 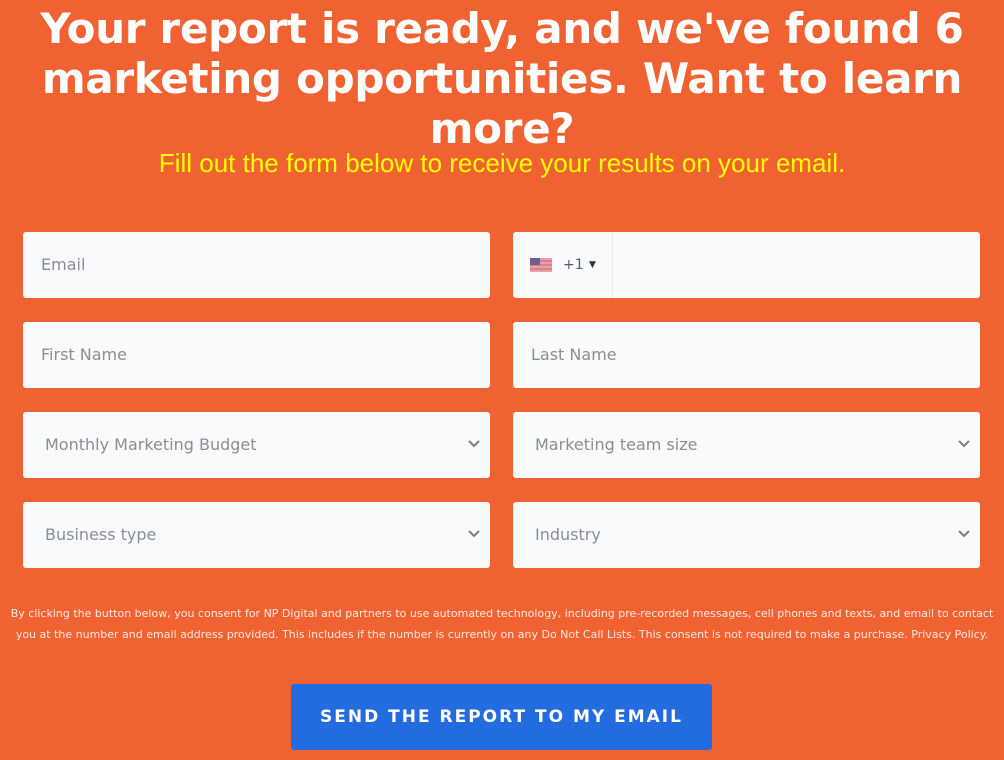 I want to click on budget-select: Monthly Marketing Budget, so click(x=256, y=445).